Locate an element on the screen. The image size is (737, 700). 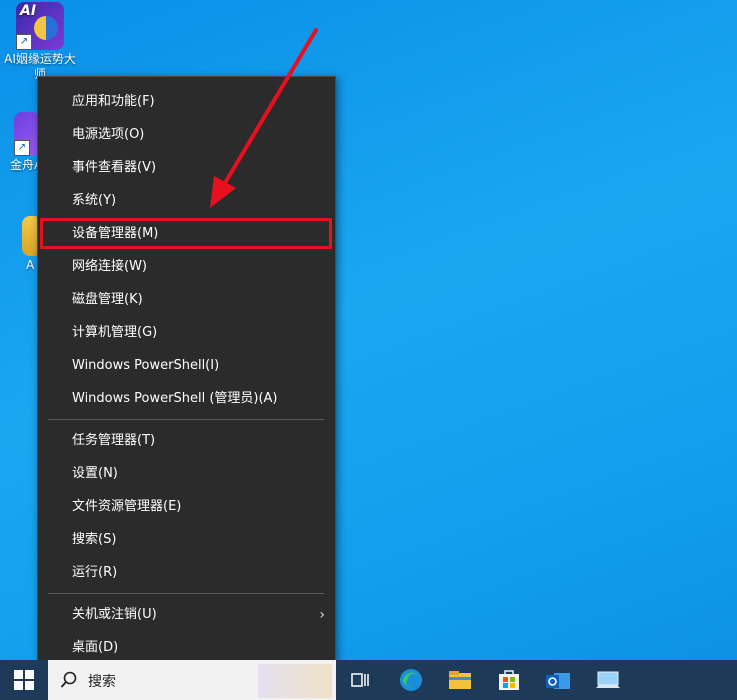
start-button is located at coordinates (24, 680).